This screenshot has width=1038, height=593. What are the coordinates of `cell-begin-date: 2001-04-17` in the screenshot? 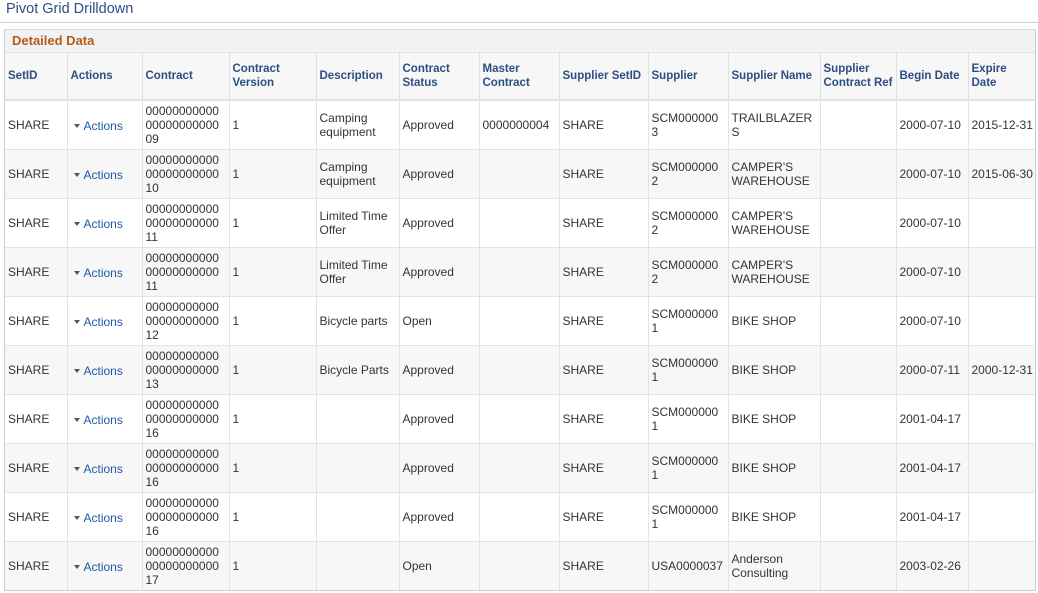 It's located at (932, 517).